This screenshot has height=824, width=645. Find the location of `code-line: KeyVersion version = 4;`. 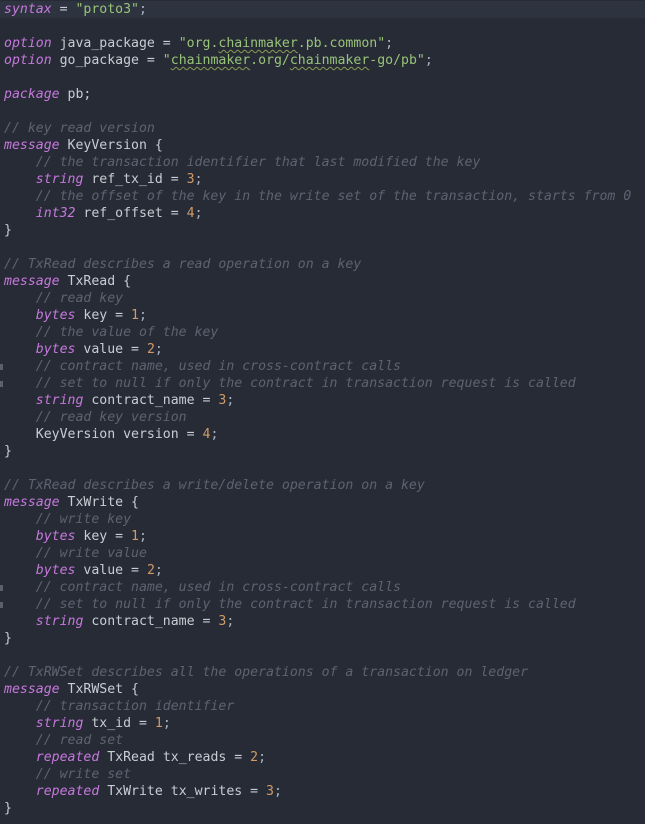

code-line: KeyVersion version = 4; is located at coordinates (111, 434).